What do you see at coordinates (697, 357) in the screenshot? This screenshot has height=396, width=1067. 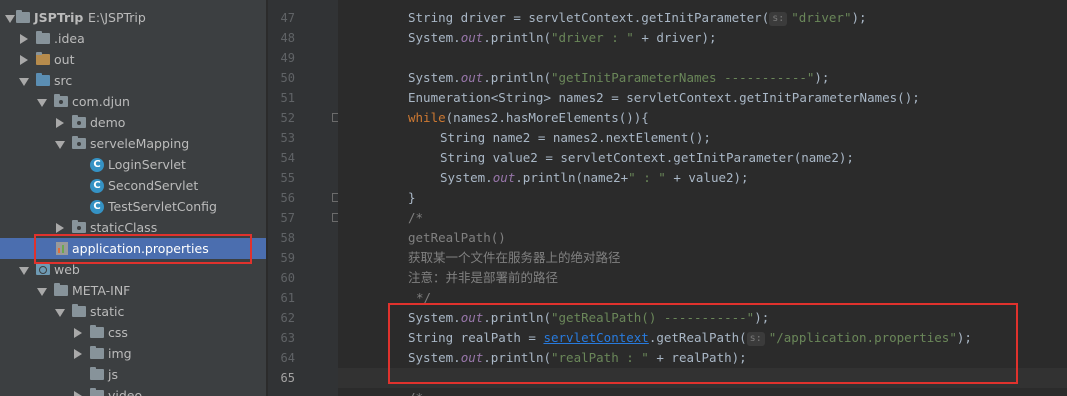 I see `code-text: + realPath);` at bounding box center [697, 357].